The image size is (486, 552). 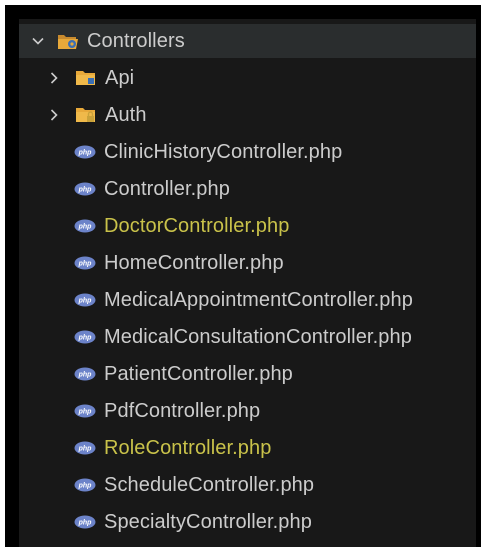 I want to click on folder-label: Auth, so click(x=126, y=114).